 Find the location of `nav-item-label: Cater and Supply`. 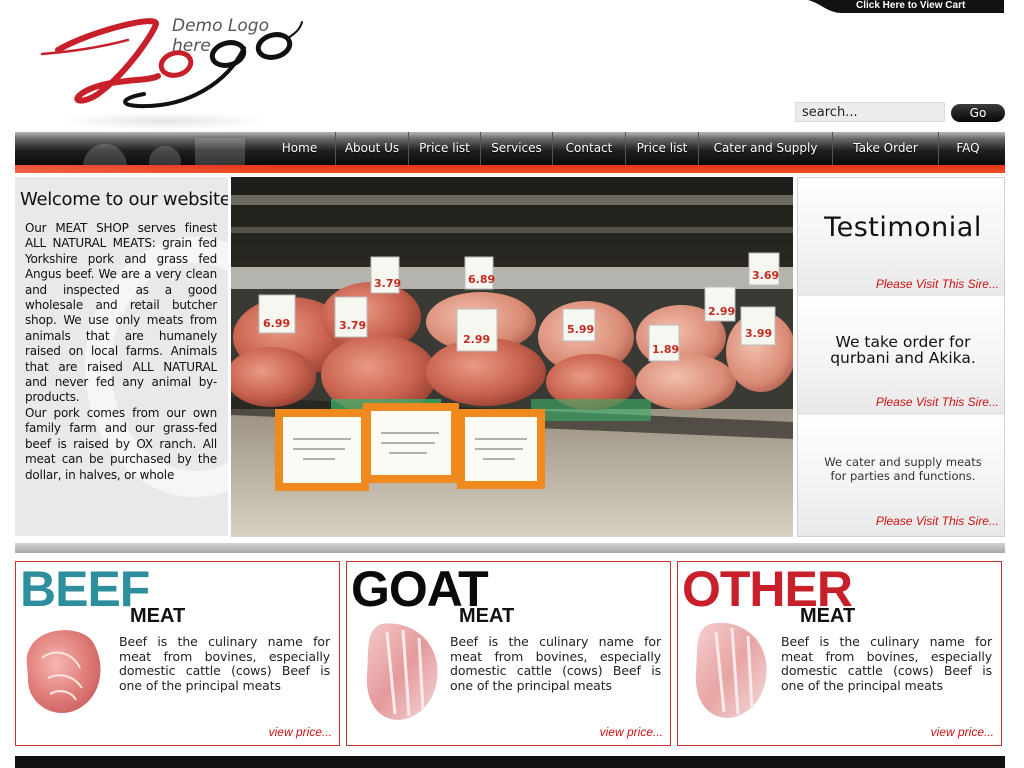

nav-item-label: Cater and Supply is located at coordinates (765, 147).